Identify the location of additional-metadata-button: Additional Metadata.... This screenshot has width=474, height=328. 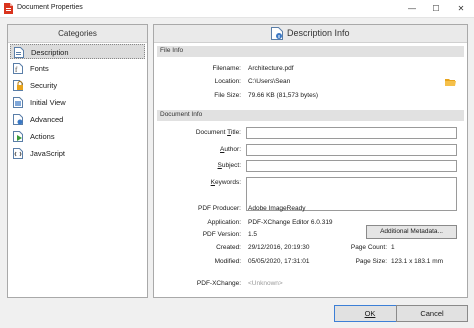
(411, 232).